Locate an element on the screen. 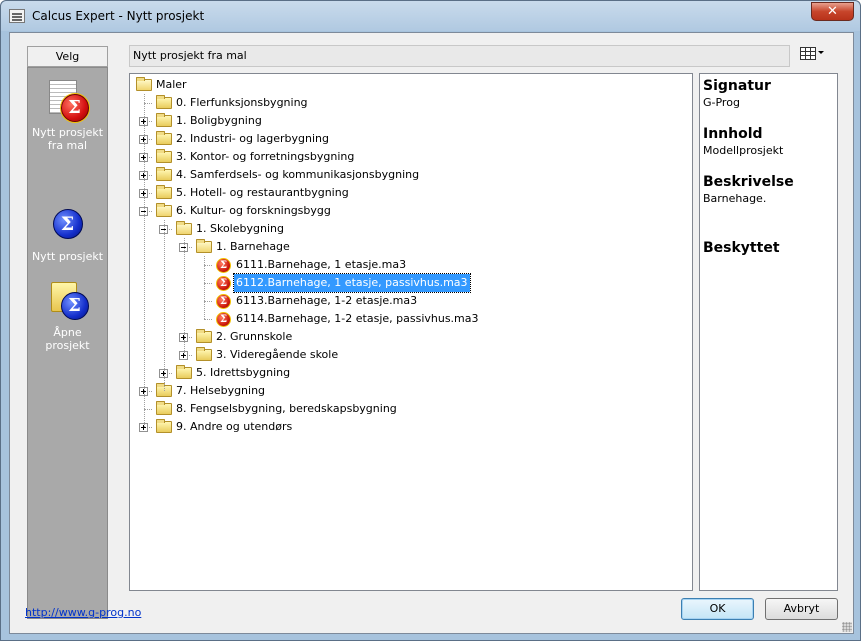  tree-item-label: 3. Kontor- og forretningsbygning is located at coordinates (265, 156).